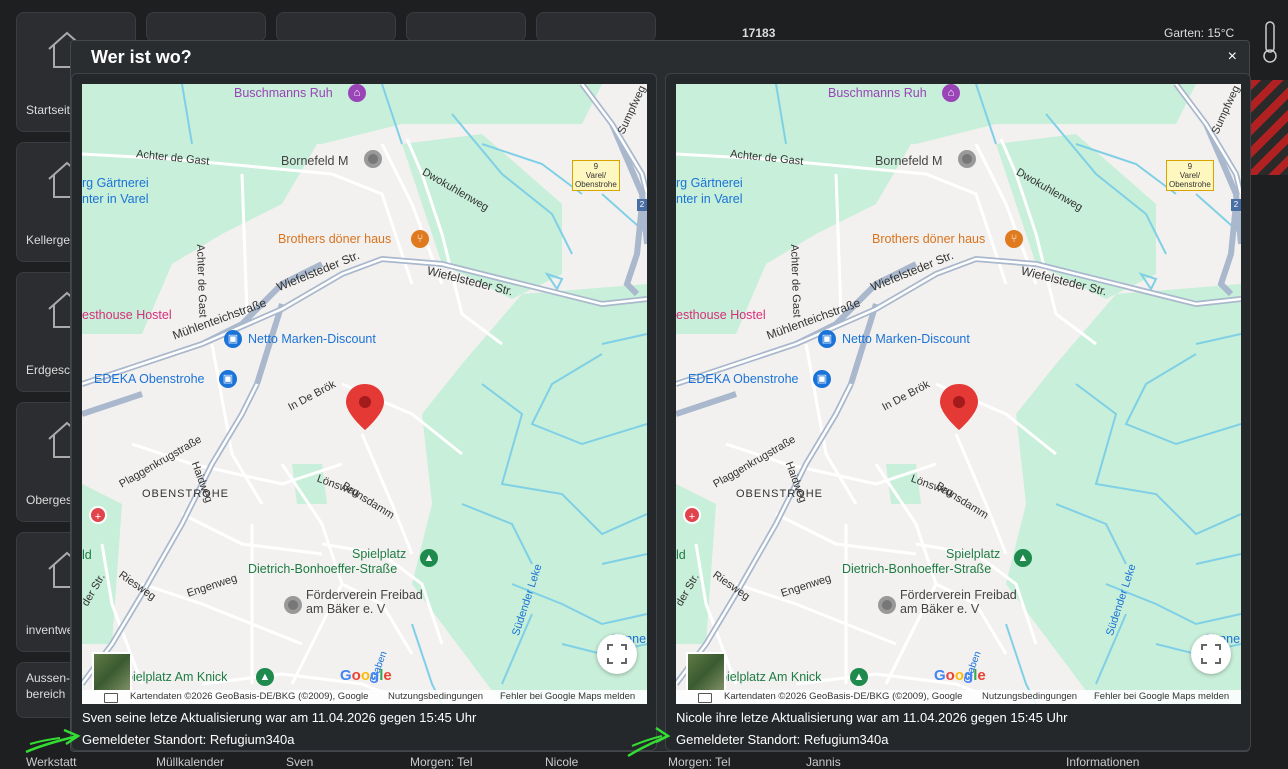  I want to click on tile-label: bereich, so click(46, 694).